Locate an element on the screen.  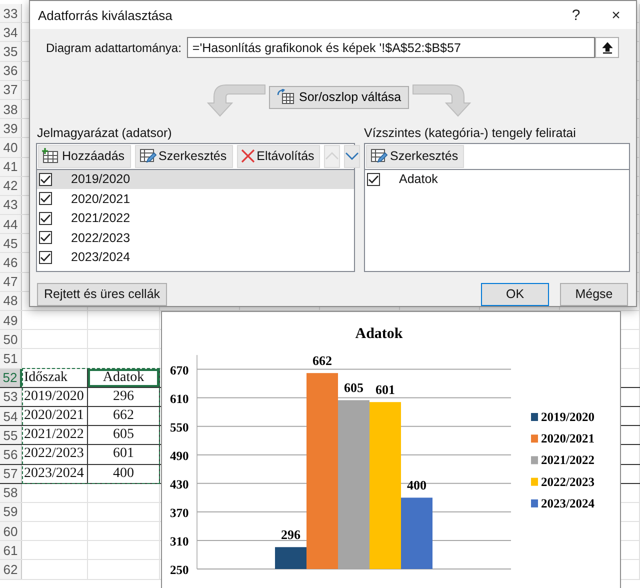
legend-label: 2020/2021 is located at coordinates (567, 439).